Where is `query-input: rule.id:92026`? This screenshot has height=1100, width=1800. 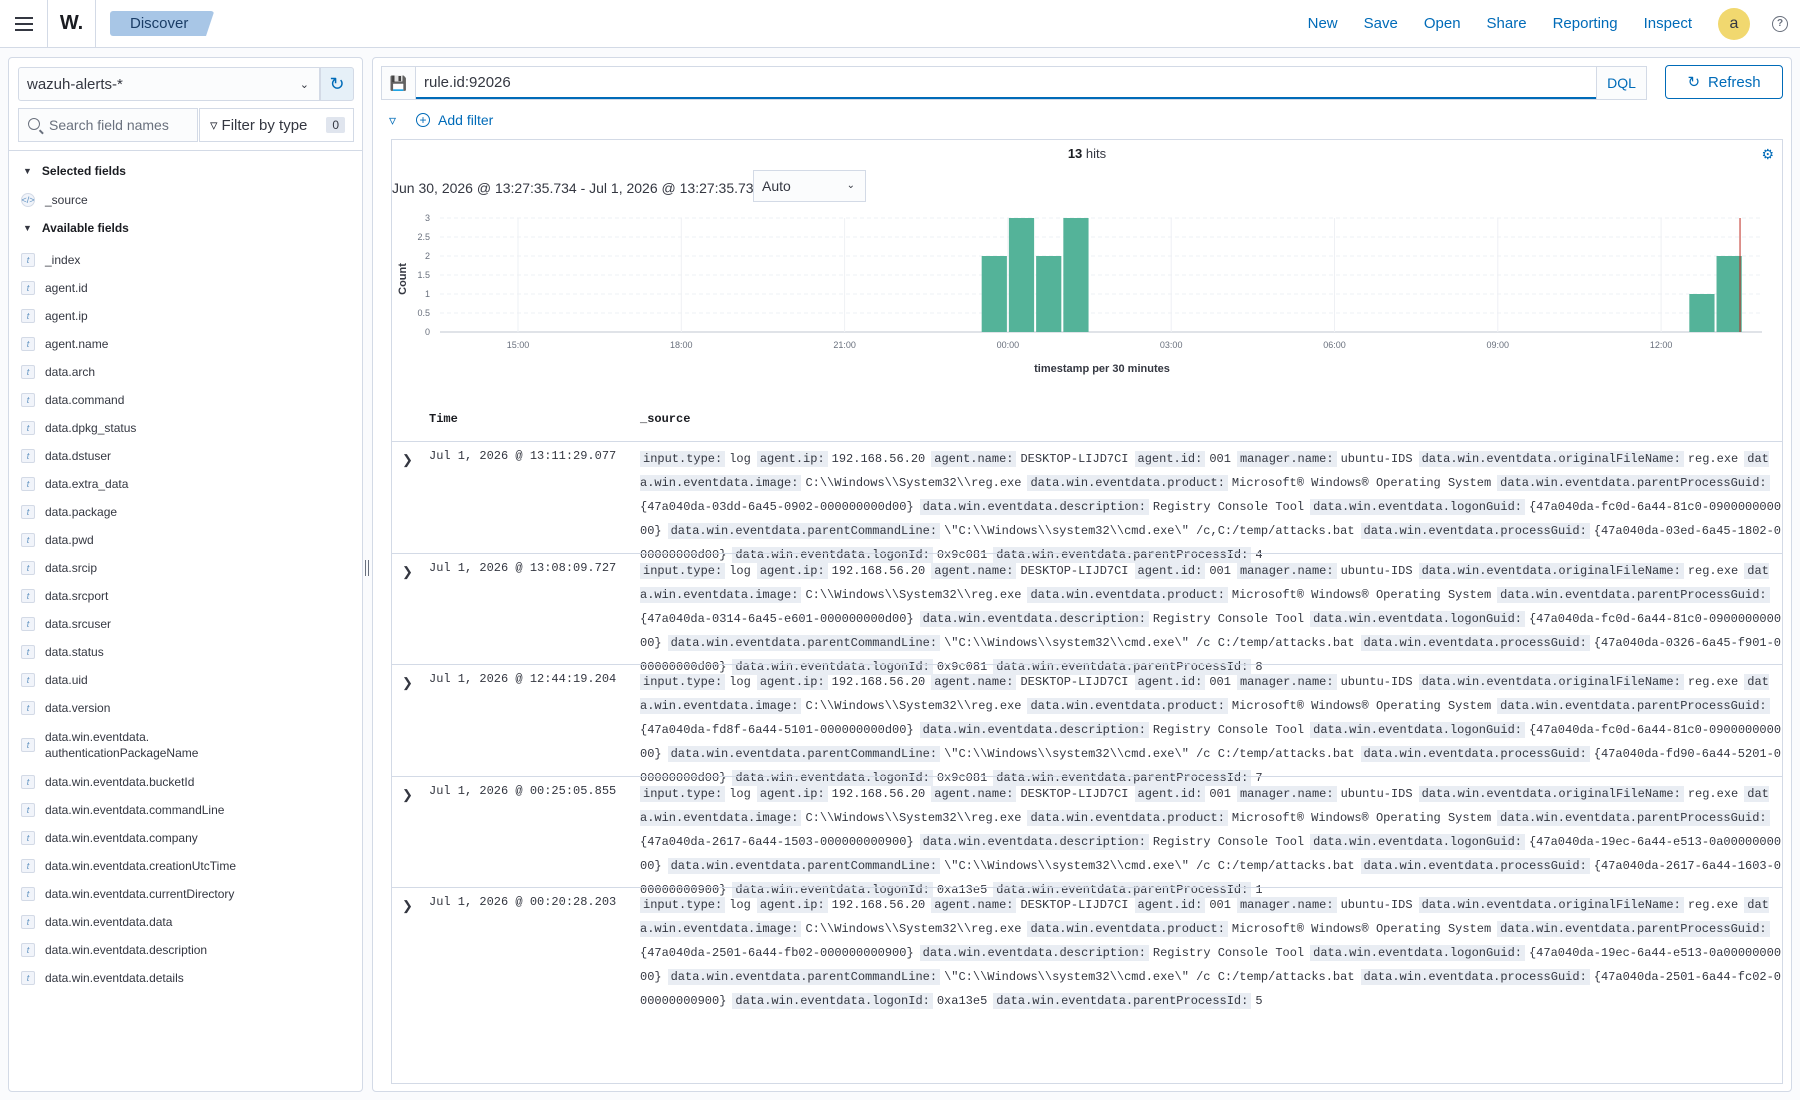
query-input: rule.id:92026 is located at coordinates (1006, 83).